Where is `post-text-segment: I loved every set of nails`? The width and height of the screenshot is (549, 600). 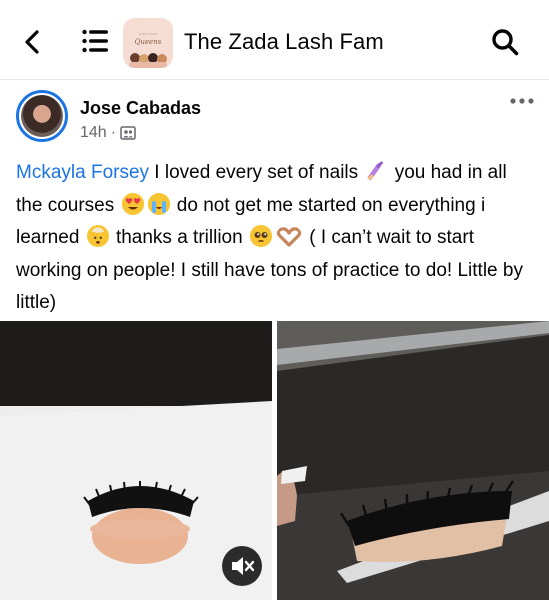 post-text-segment: I loved every set of nails is located at coordinates (256, 172).